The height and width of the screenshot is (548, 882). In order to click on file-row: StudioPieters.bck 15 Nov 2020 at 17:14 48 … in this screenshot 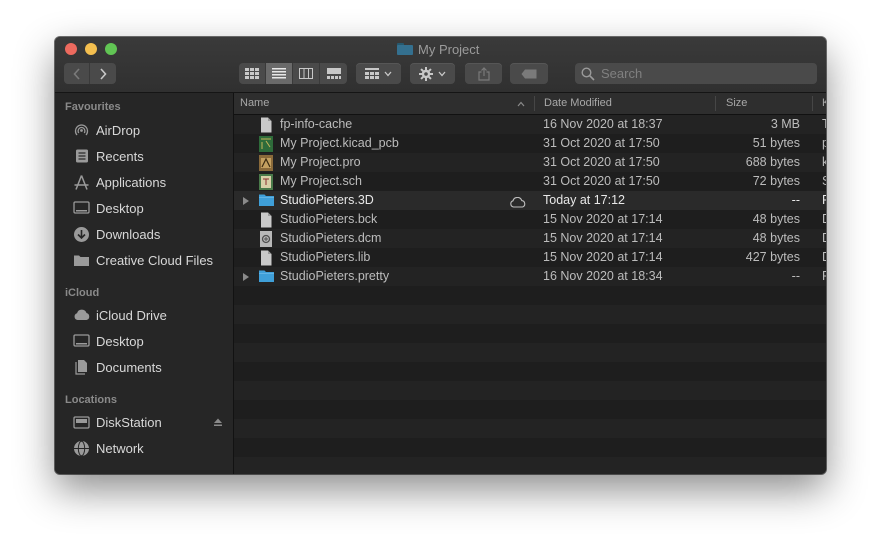, I will do `click(530, 219)`.